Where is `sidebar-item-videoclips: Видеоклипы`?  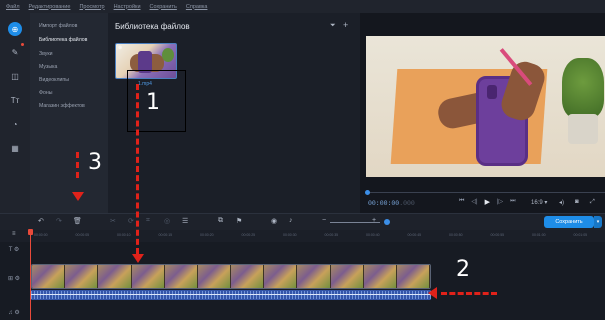
sidebar-item-videoclips: Видеоклипы is located at coordinates (54, 80).